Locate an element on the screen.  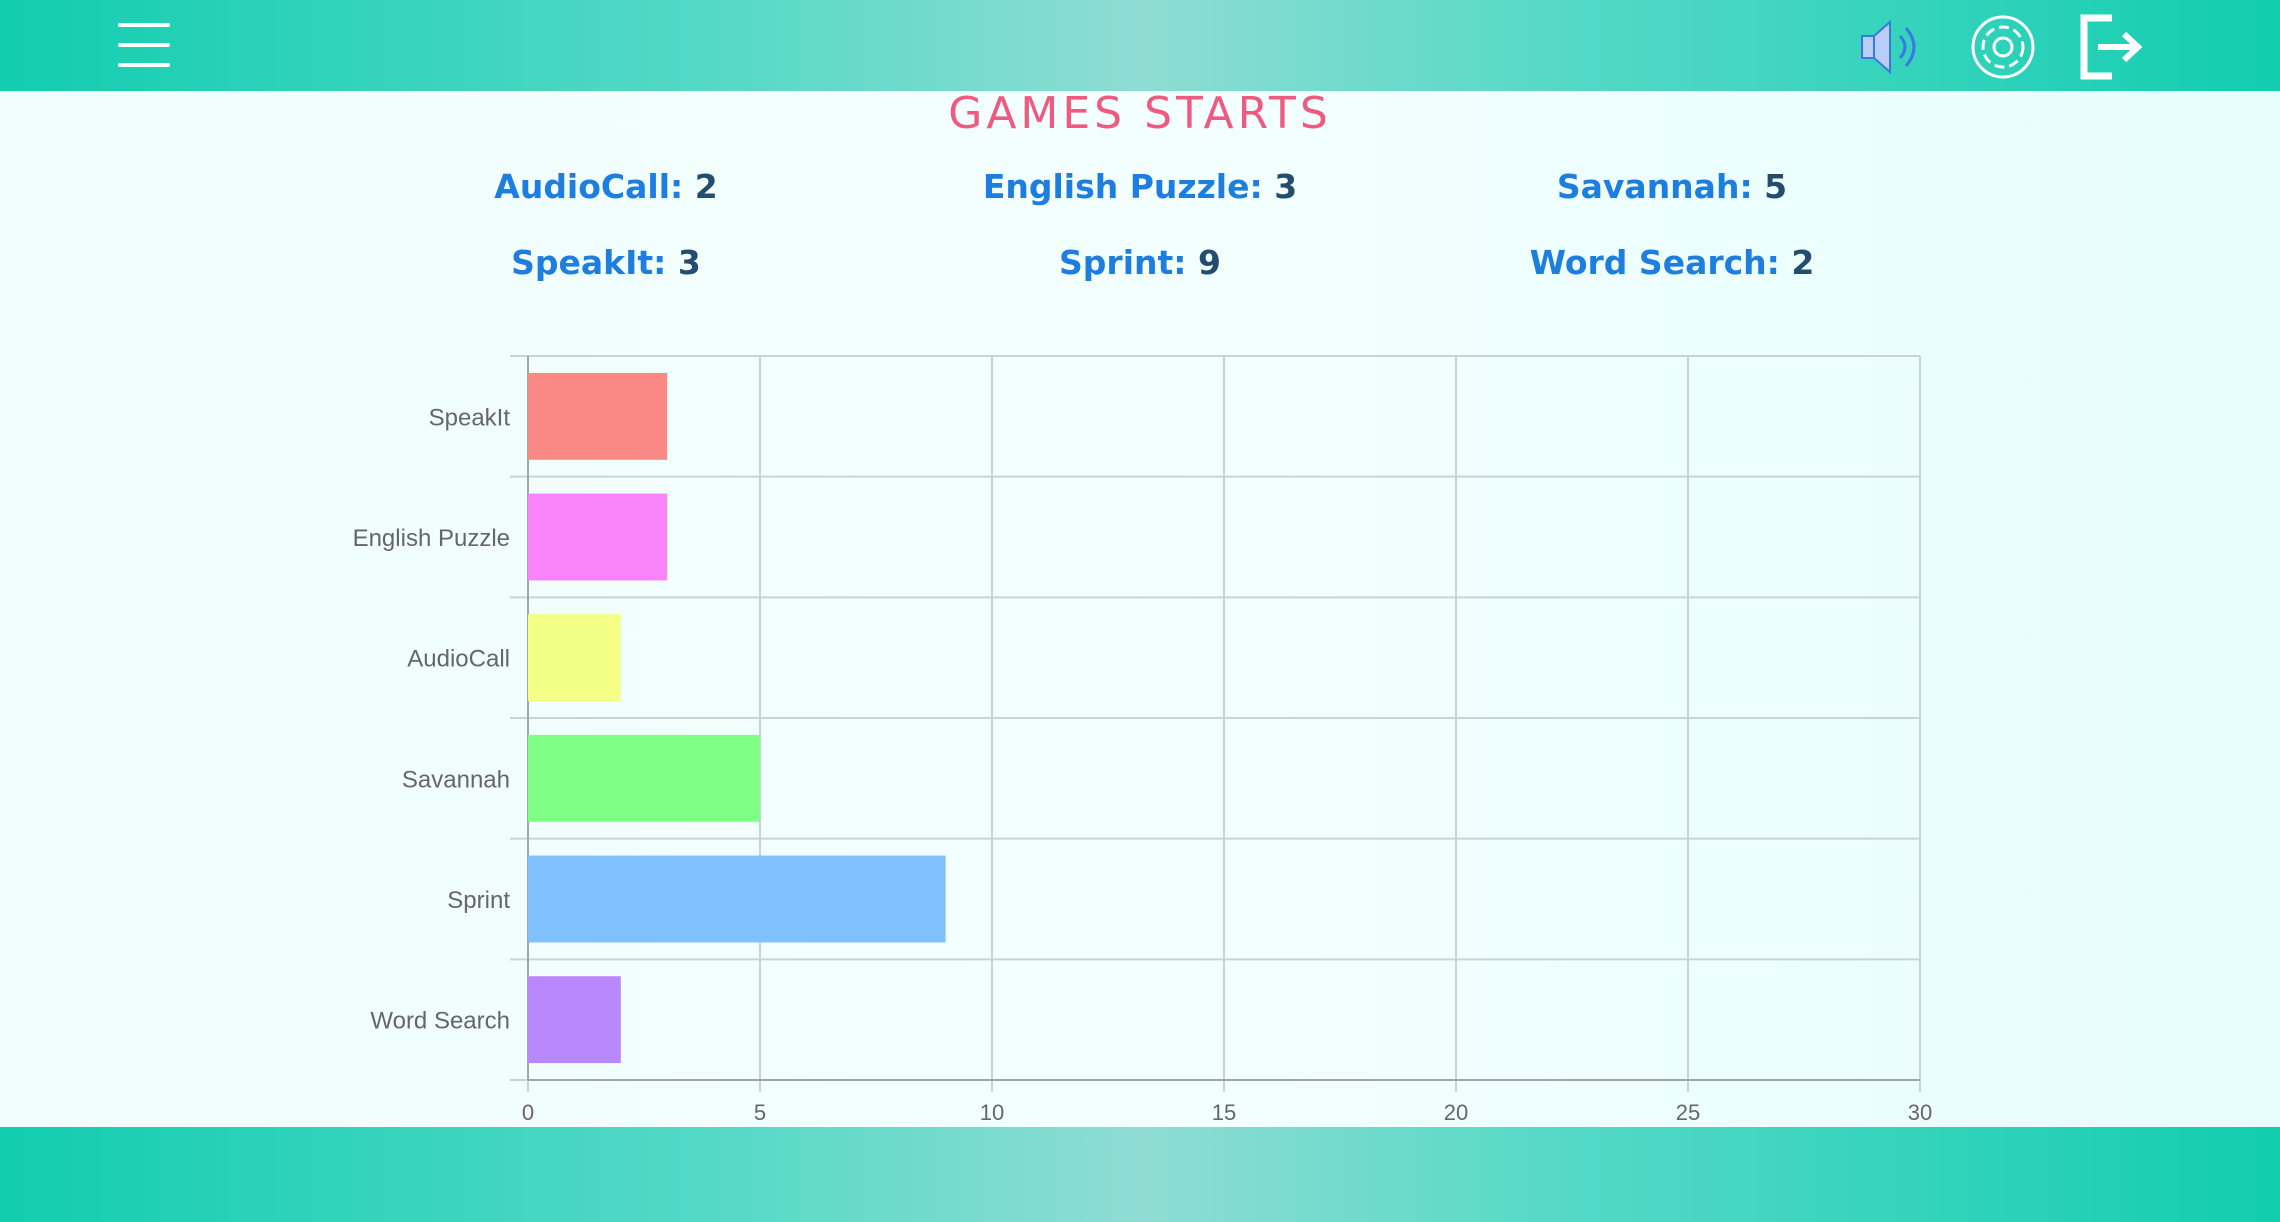
y-tick-label: SpeakIt is located at coordinates (470, 417).